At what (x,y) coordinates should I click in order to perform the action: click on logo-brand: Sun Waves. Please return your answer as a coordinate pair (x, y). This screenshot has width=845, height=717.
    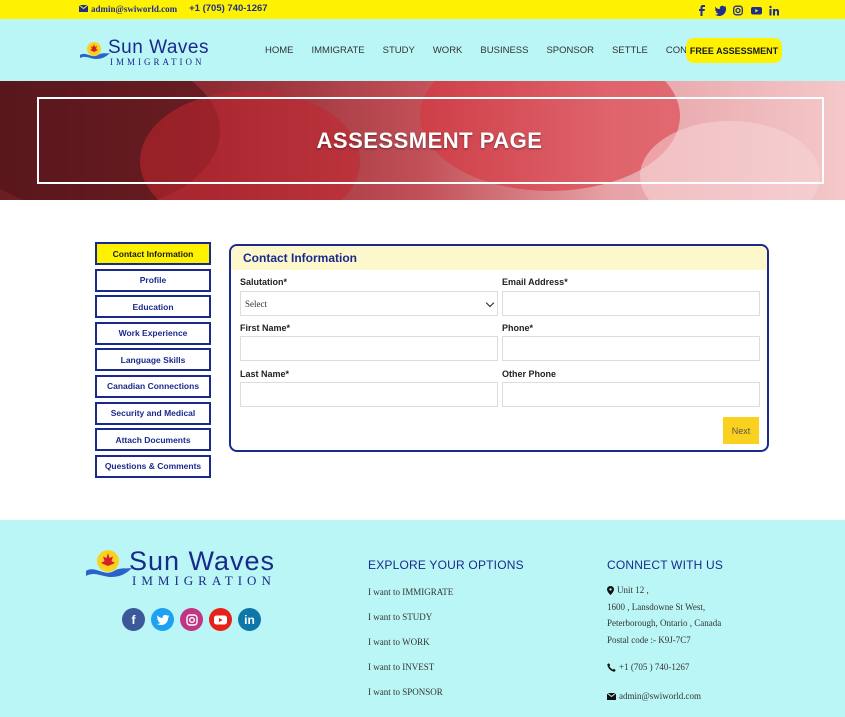
    Looking at the image, I should click on (158, 47).